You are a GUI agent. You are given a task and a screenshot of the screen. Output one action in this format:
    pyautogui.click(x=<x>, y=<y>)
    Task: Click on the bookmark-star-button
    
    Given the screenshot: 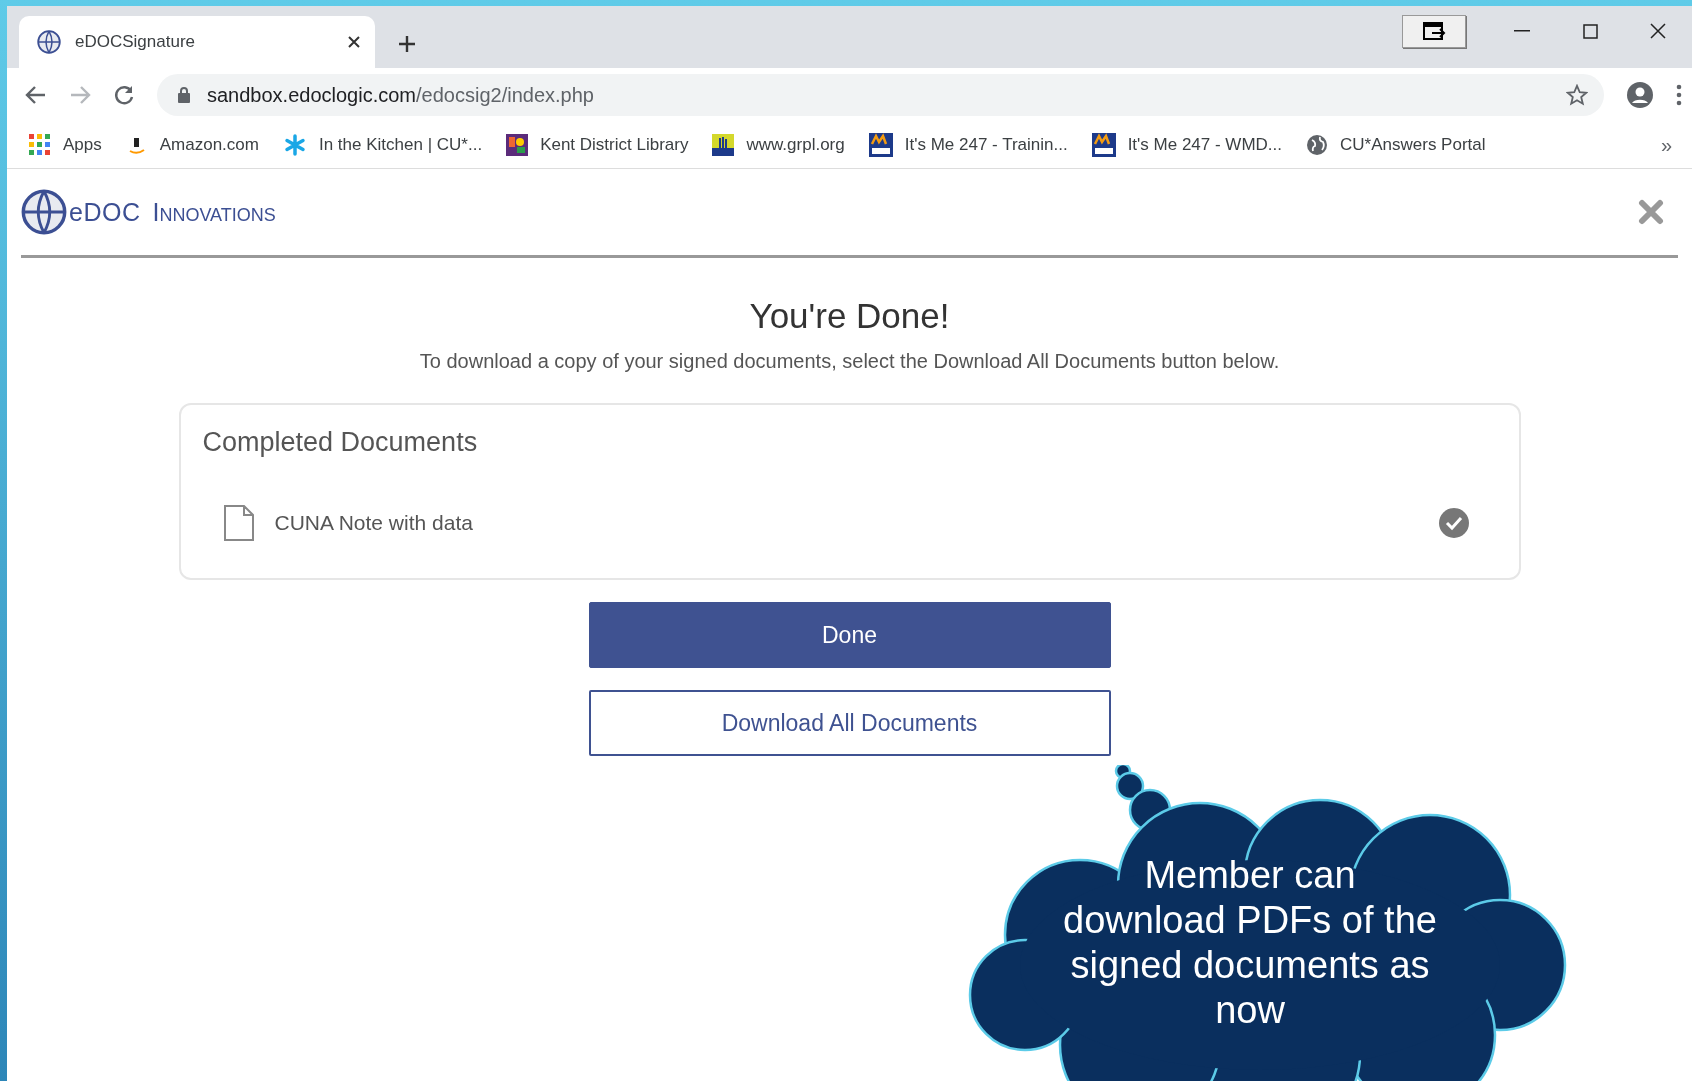 What is the action you would take?
    pyautogui.click(x=1577, y=95)
    